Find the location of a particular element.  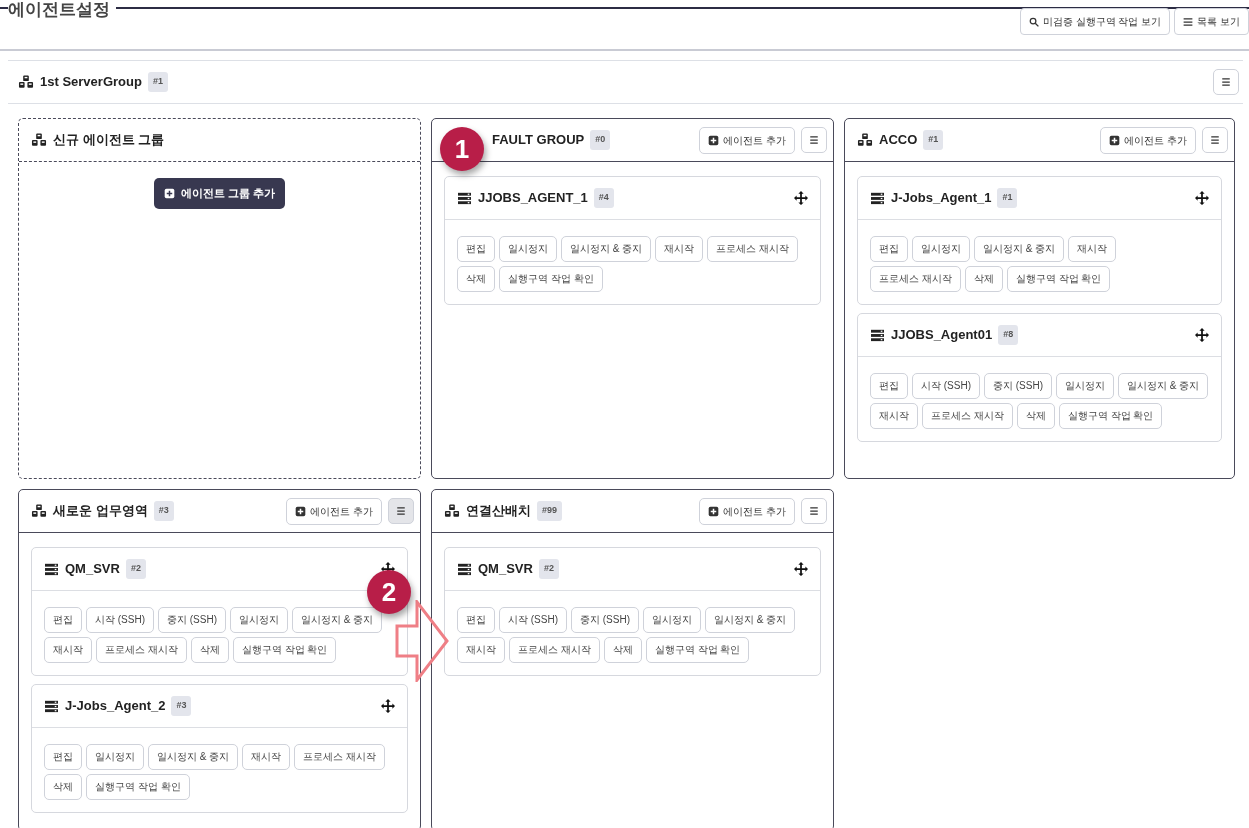

id-badge: #2 is located at coordinates (548, 569).